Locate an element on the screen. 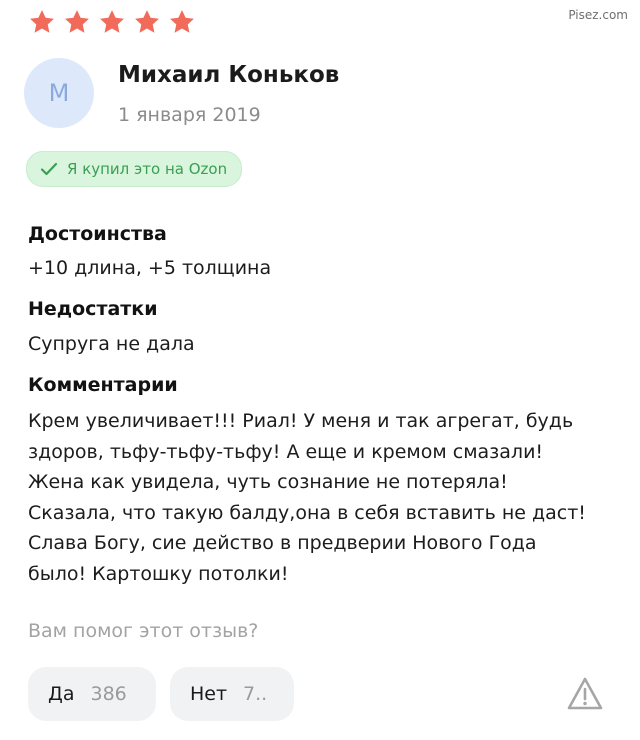 The width and height of the screenshot is (640, 740). helpful-question: Вам помог этот отзыв? is located at coordinates (143, 631).